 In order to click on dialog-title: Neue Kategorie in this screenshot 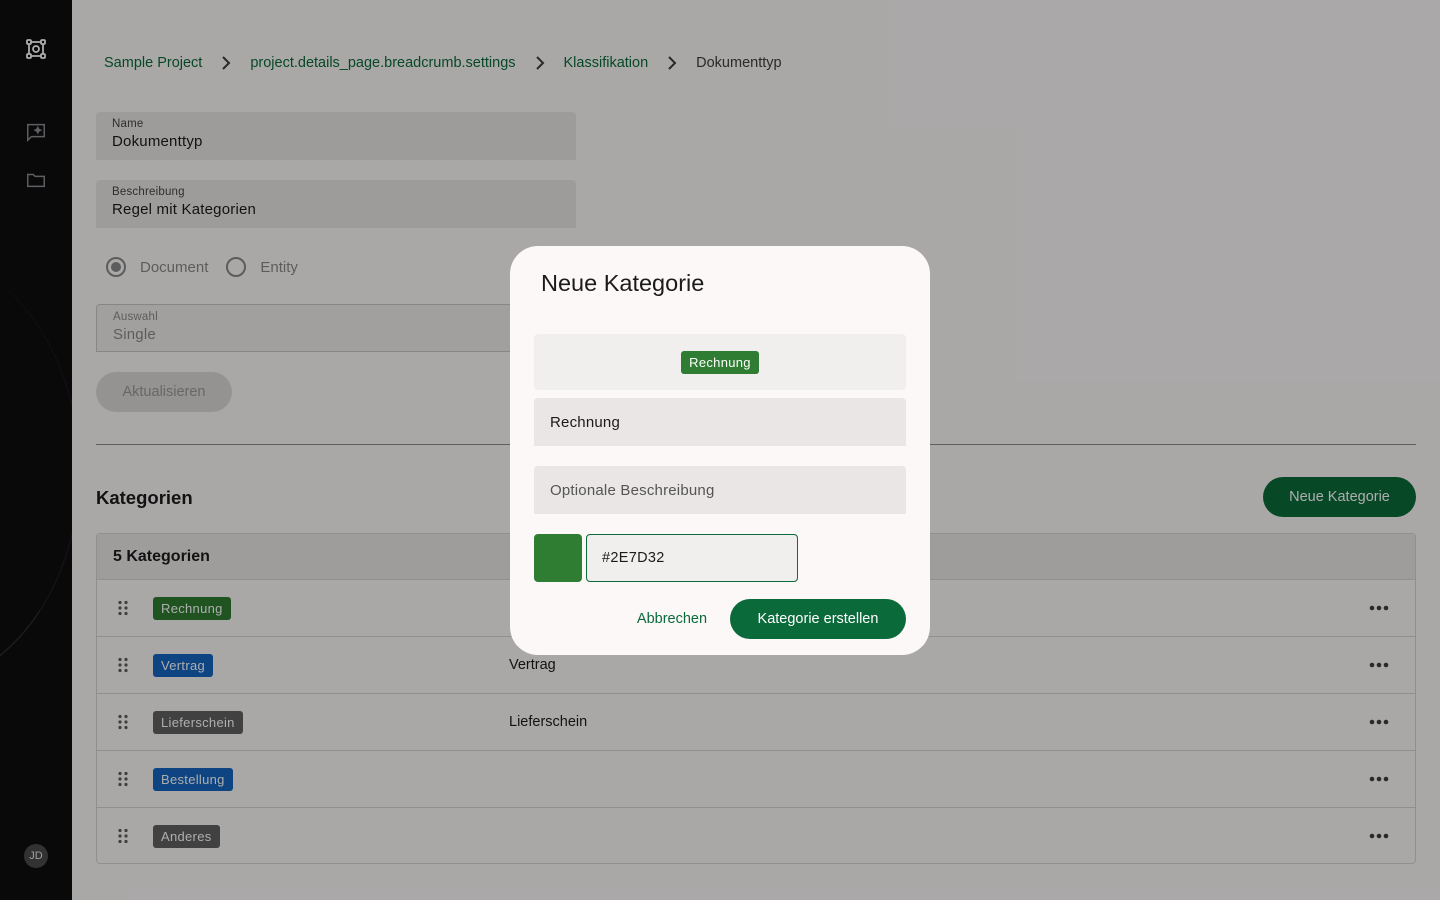, I will do `click(623, 283)`.